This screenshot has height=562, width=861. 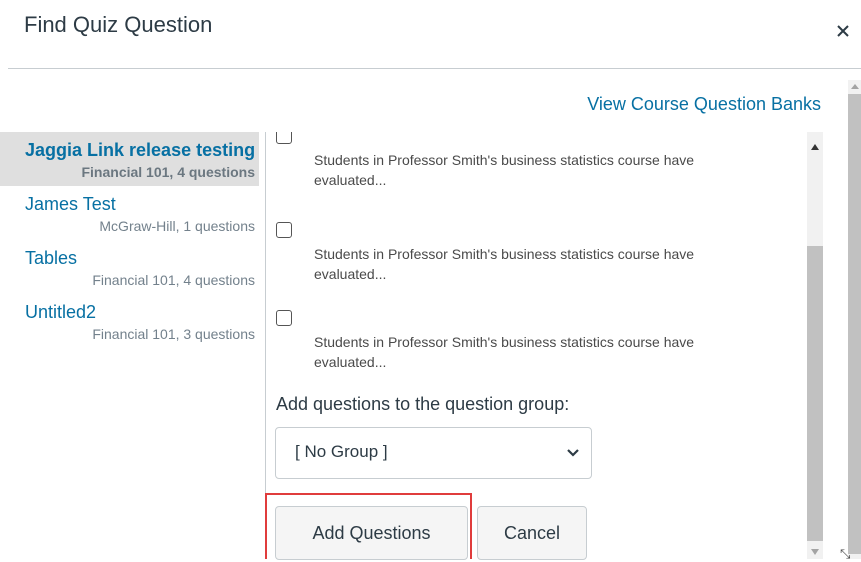 What do you see at coordinates (845, 554) in the screenshot?
I see `resize-handle-icon: ⤡` at bounding box center [845, 554].